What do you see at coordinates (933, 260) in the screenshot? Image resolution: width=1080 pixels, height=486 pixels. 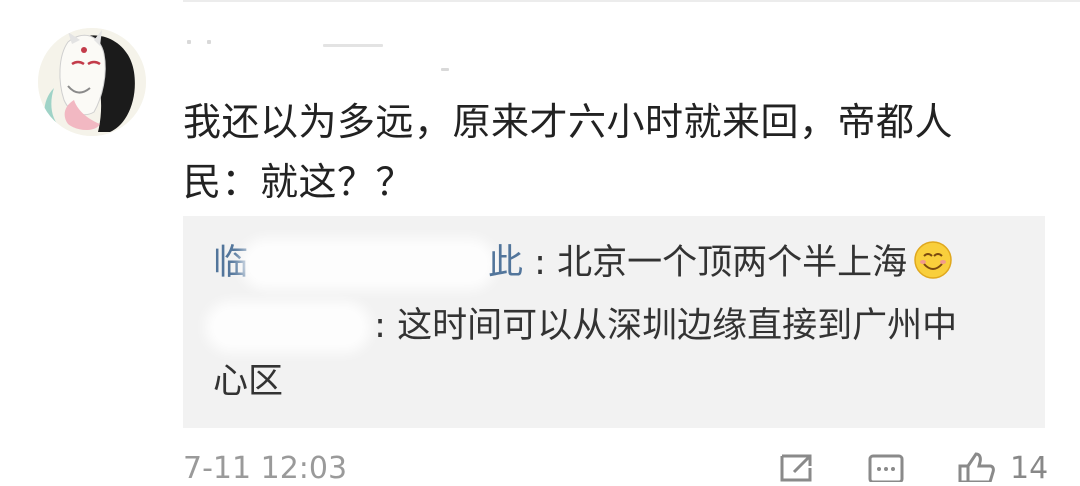 I see `smile-emoji` at bounding box center [933, 260].